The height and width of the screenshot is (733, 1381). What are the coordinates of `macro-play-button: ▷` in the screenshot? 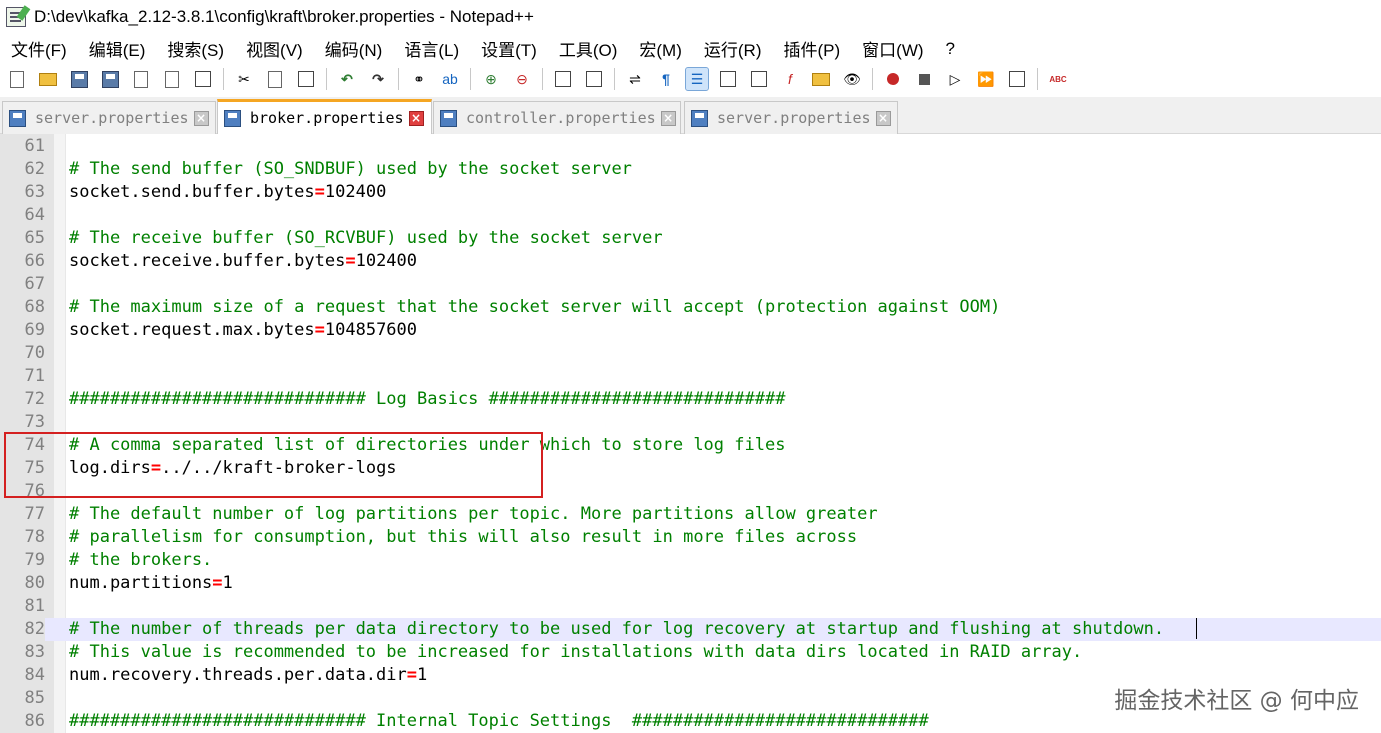 It's located at (955, 79).